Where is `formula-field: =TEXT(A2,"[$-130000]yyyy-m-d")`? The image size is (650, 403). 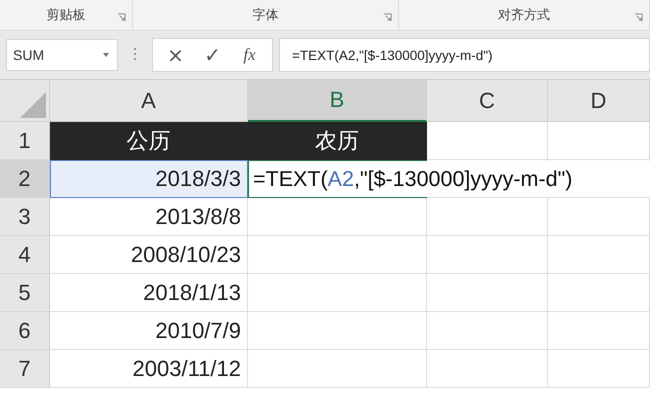
formula-field: =TEXT(A2,"[$-130000]yyyy-m-d") is located at coordinates (464, 55).